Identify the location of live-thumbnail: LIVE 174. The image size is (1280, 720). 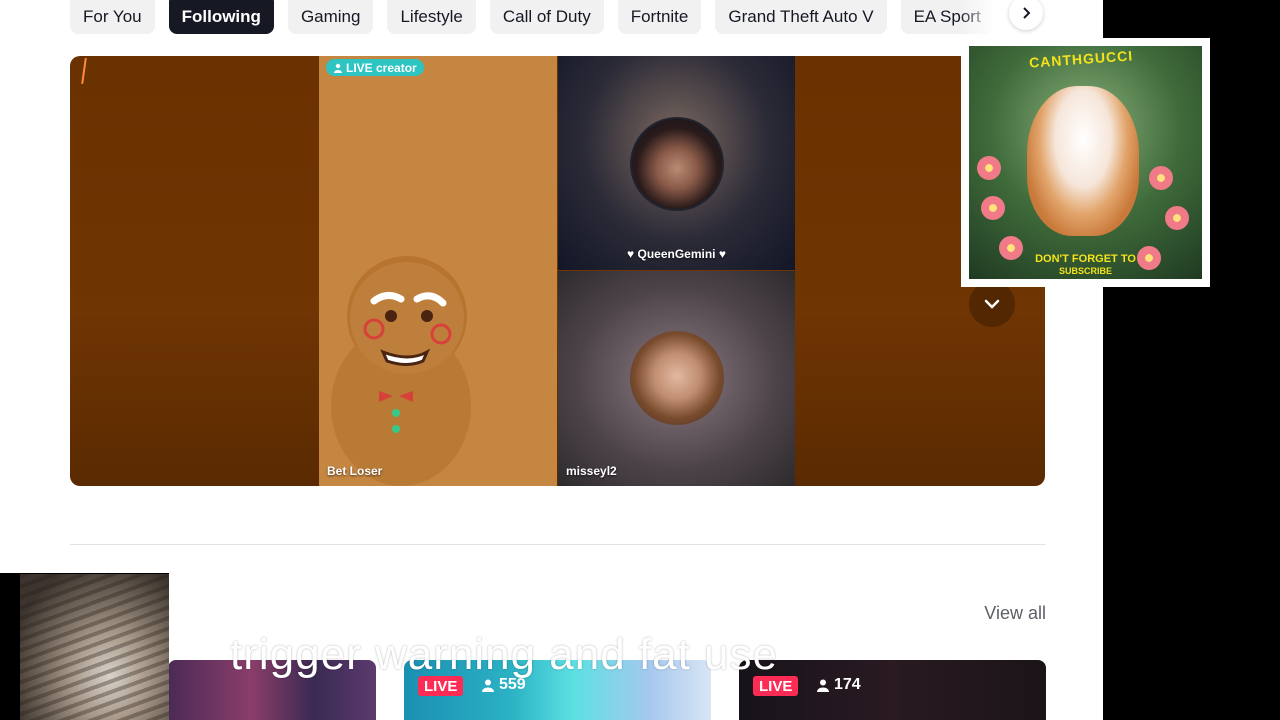
(892, 690).